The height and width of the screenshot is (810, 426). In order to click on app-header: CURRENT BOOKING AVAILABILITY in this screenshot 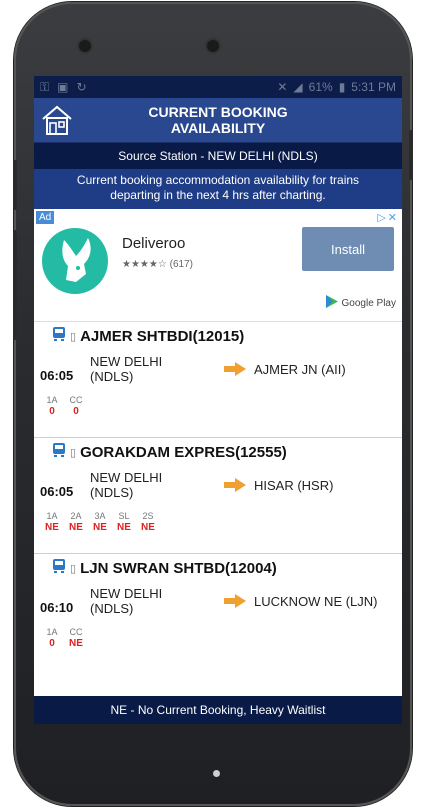, I will do `click(218, 120)`.